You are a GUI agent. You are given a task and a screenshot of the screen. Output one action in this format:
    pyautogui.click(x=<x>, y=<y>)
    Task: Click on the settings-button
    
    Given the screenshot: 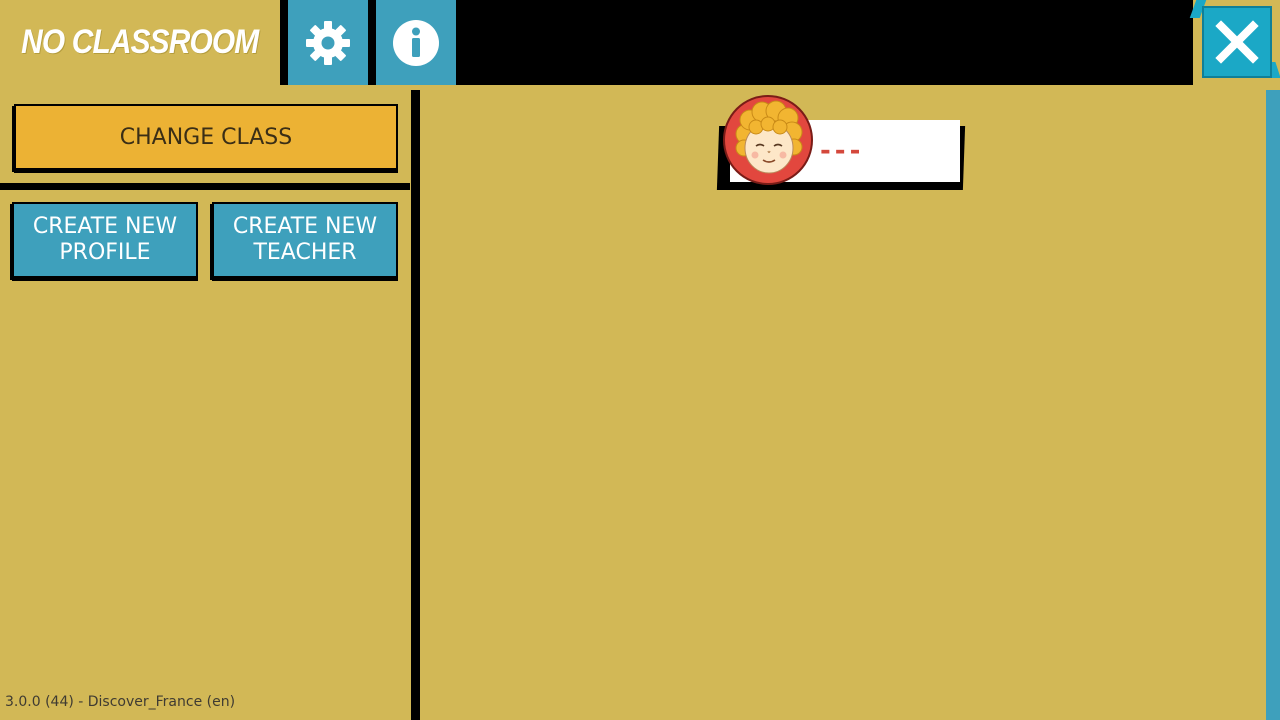 What is the action you would take?
    pyautogui.click(x=328, y=42)
    